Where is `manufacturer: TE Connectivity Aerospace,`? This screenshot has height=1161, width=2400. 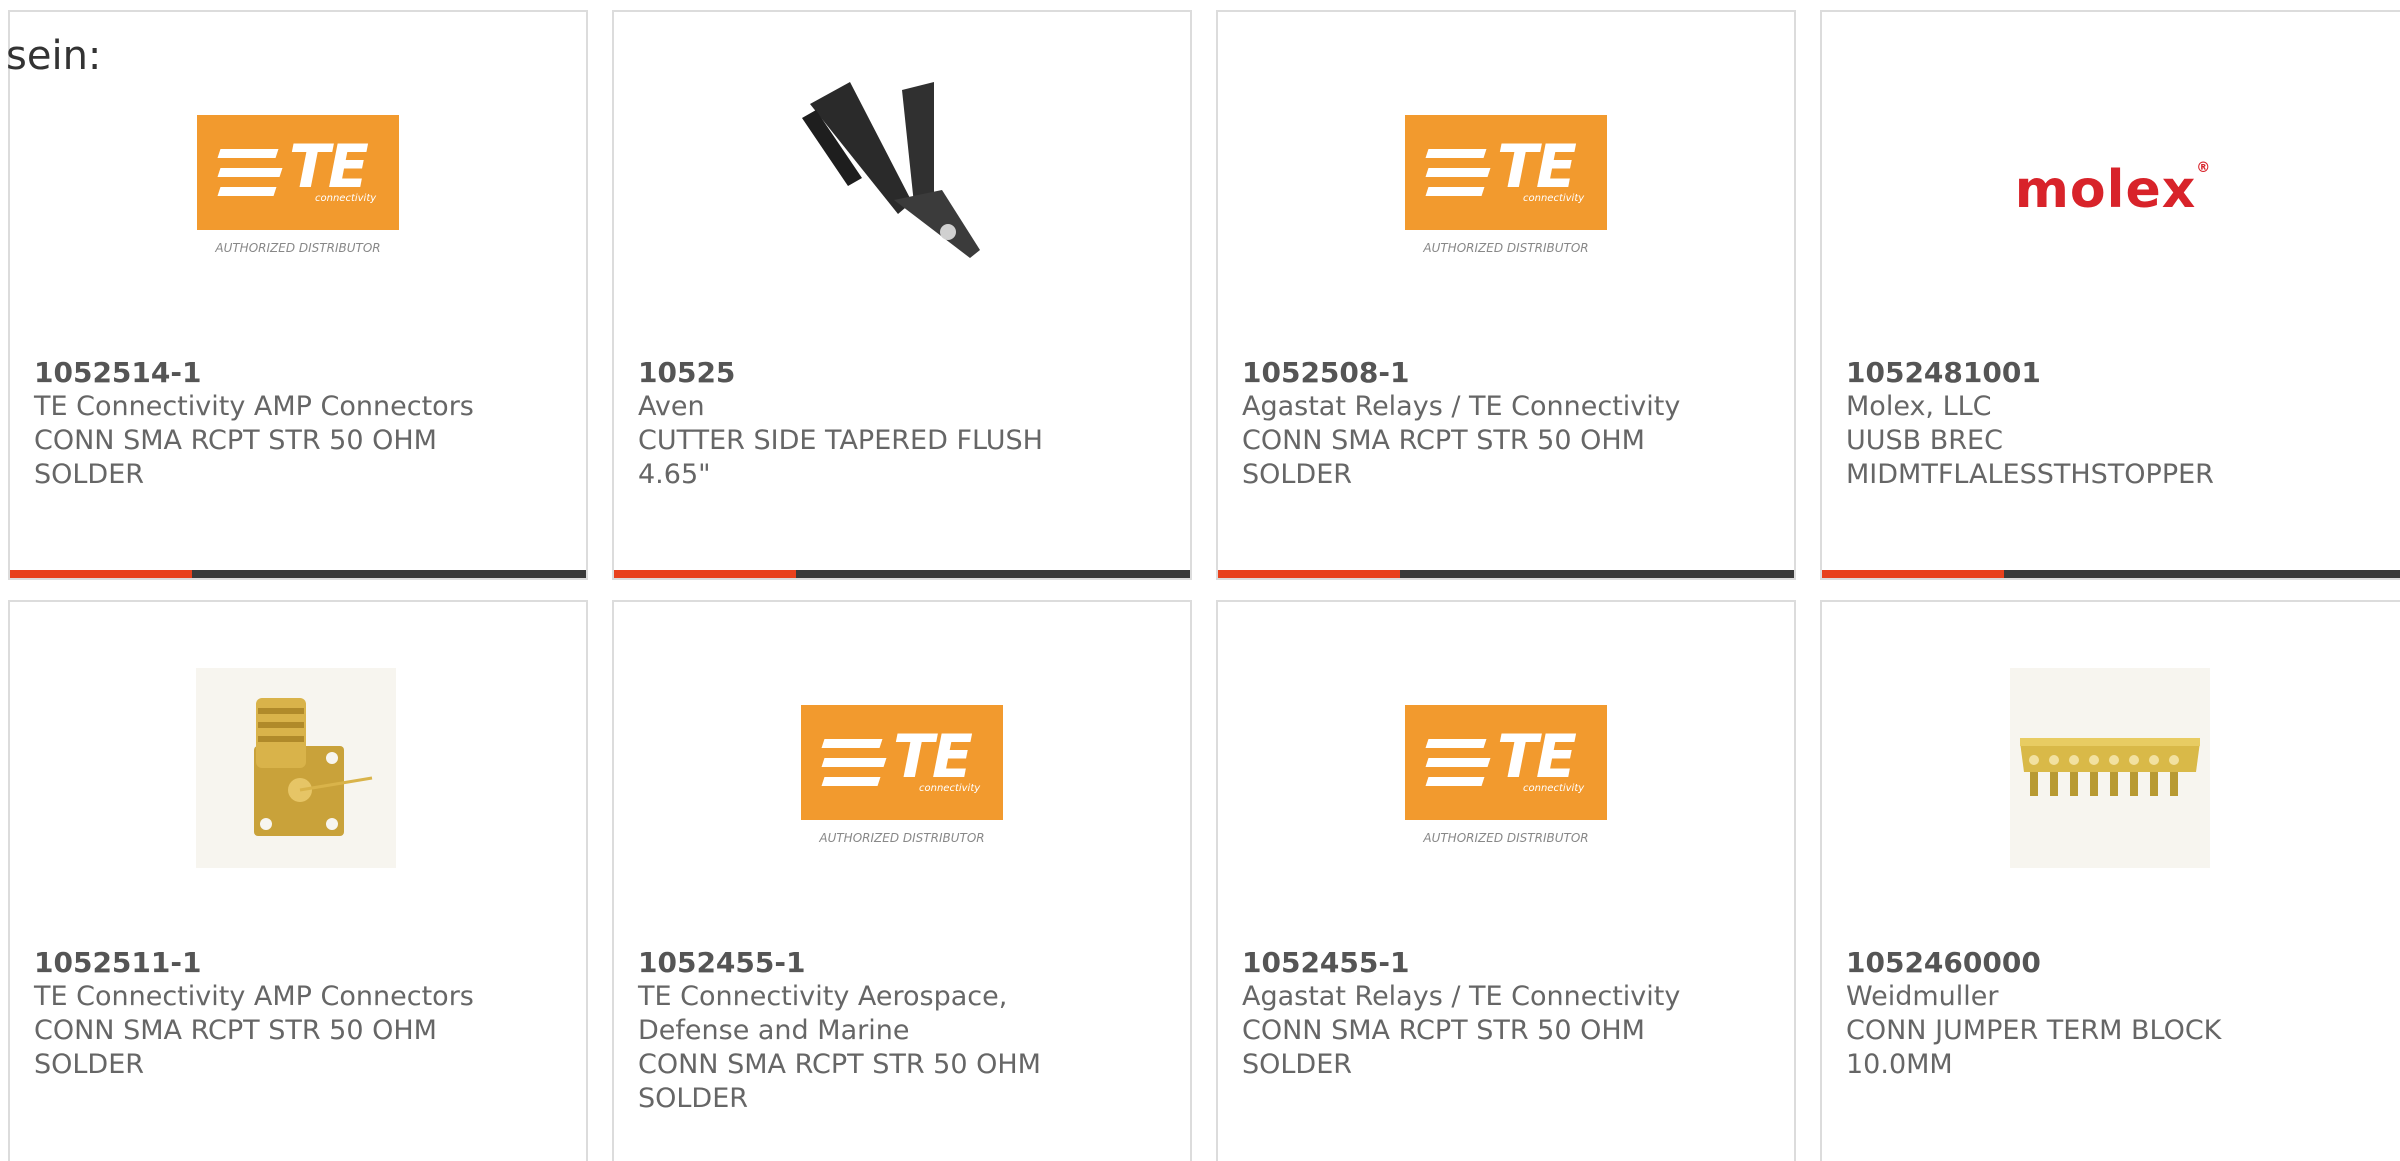 manufacturer: TE Connectivity Aerospace, is located at coordinates (823, 996).